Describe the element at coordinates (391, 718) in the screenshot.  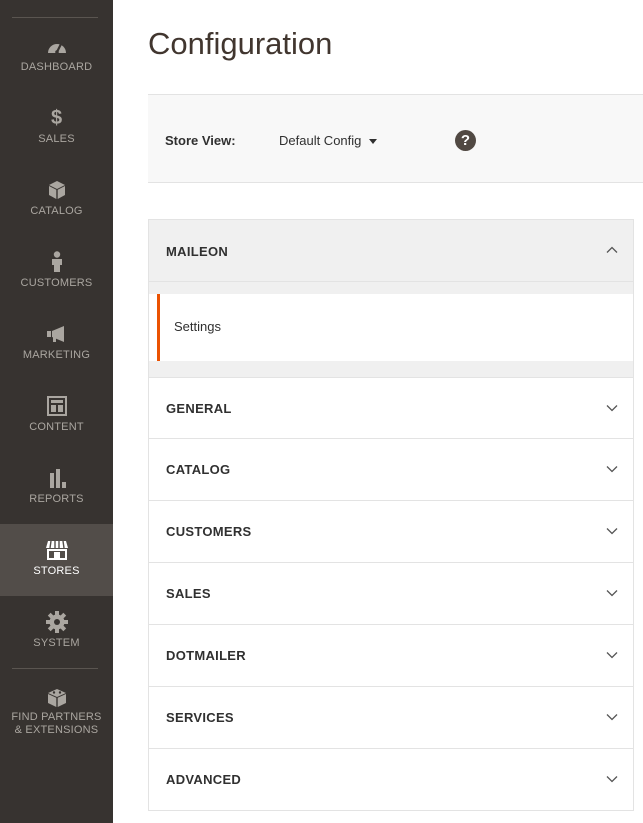
I see `section-services: SERVICES` at that location.